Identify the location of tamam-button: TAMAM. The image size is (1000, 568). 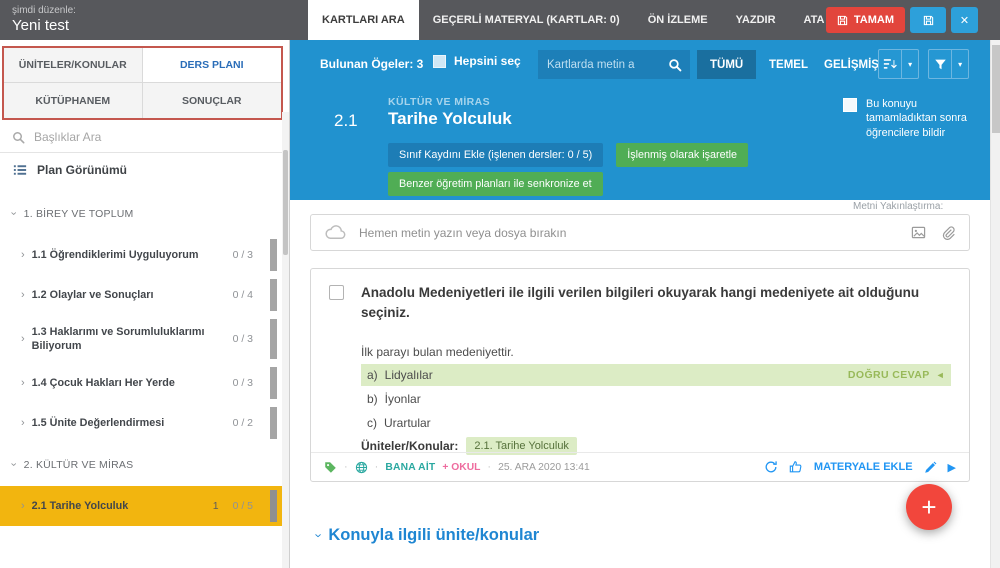
(865, 20).